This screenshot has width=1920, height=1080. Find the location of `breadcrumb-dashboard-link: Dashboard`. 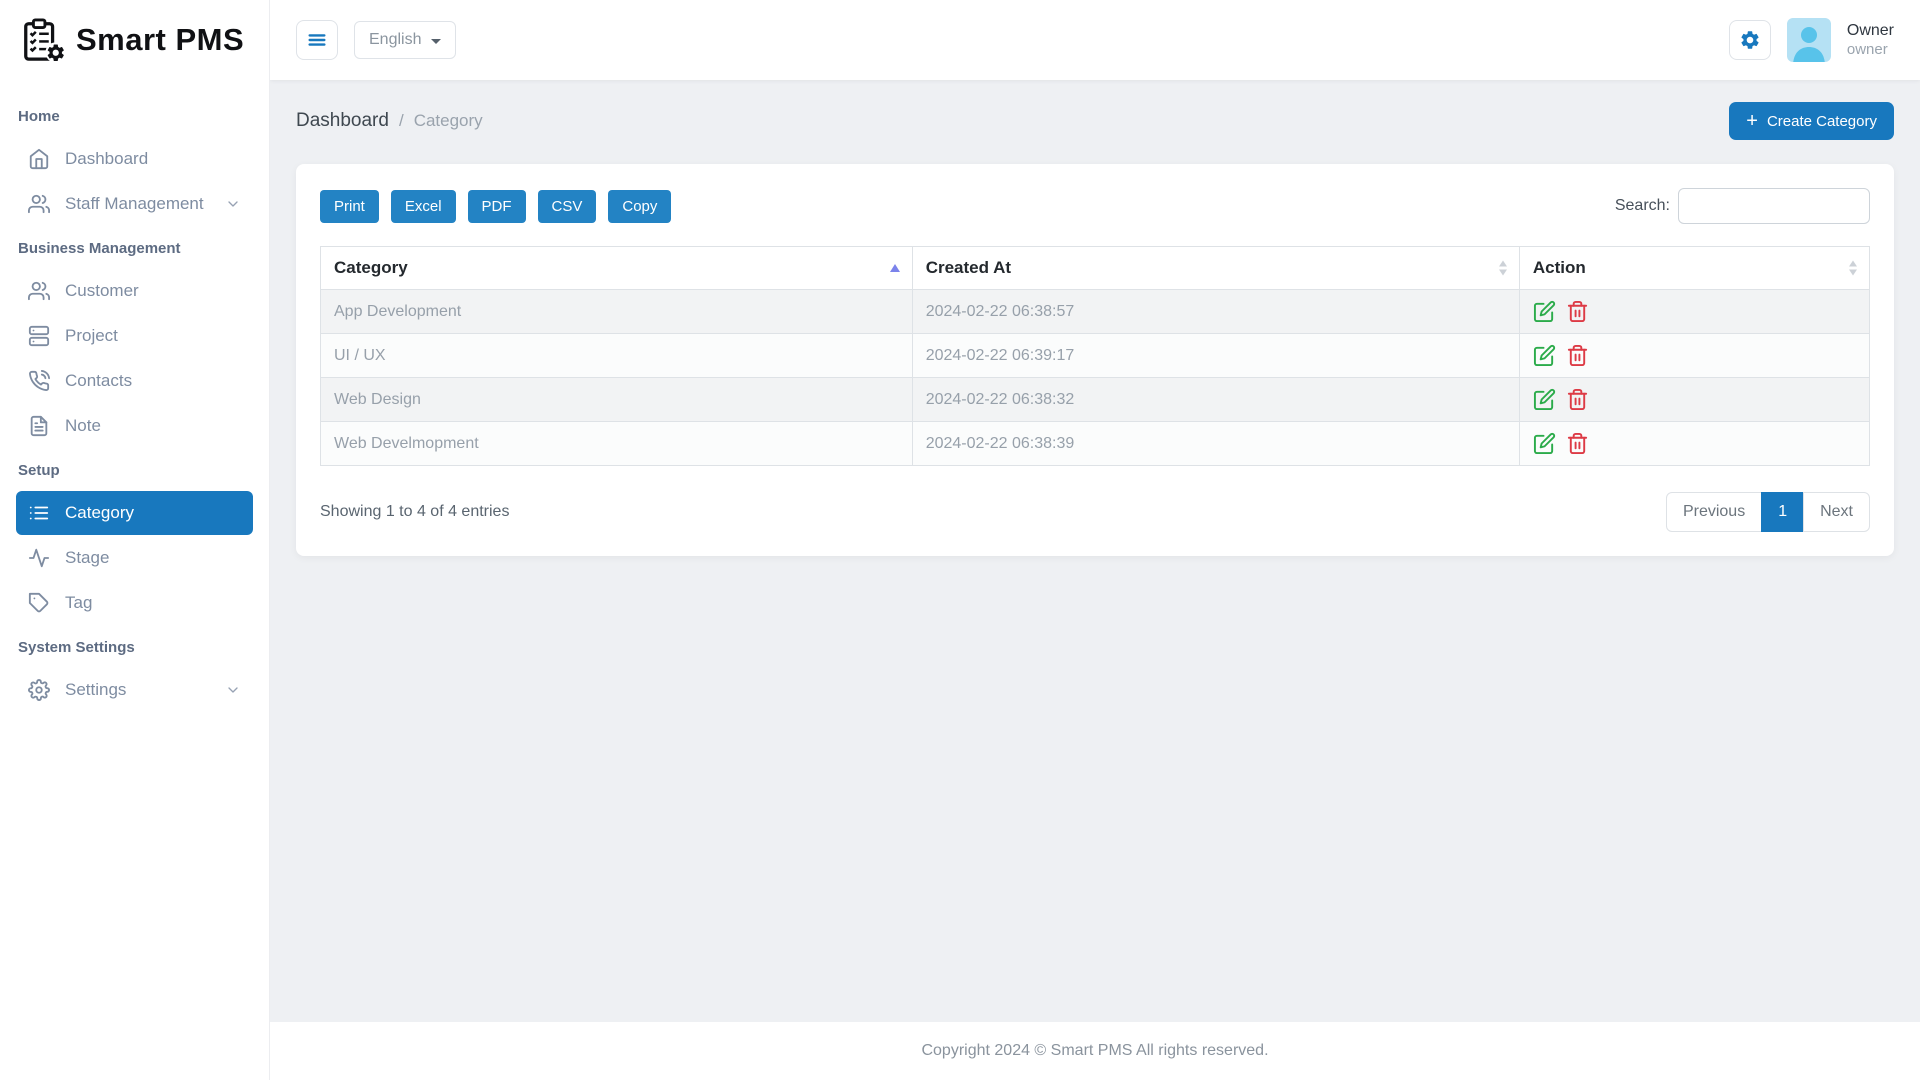

breadcrumb-dashboard-link: Dashboard is located at coordinates (342, 121).